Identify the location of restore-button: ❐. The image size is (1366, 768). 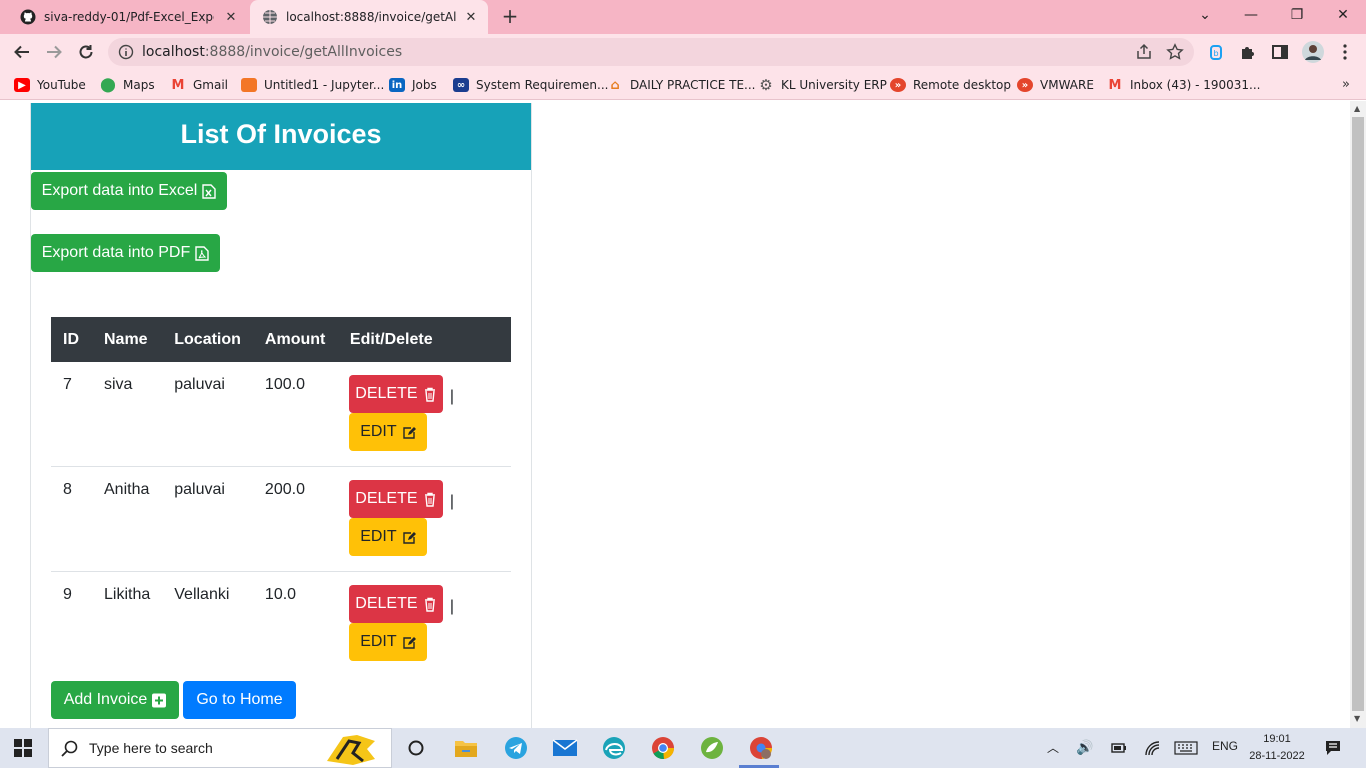
(1297, 15).